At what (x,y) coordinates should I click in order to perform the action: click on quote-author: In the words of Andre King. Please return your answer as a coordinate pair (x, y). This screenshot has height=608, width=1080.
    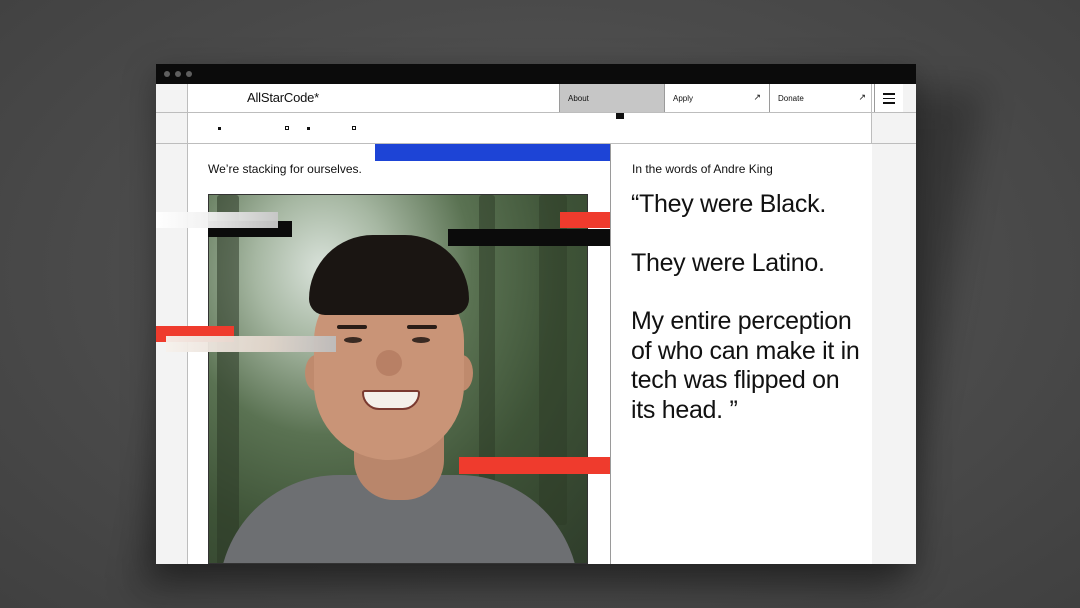
    Looking at the image, I should click on (702, 169).